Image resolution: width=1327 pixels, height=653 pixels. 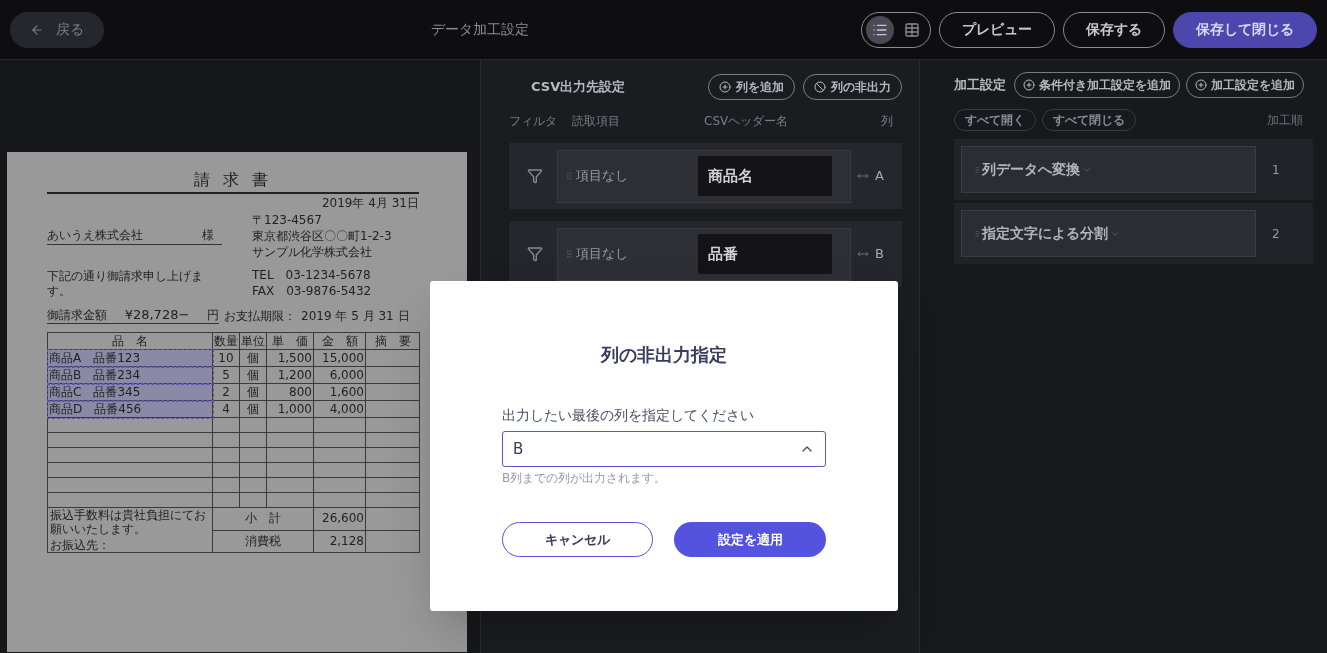 What do you see at coordinates (290, 409) in the screenshot?
I see `table-cell: 1,000` at bounding box center [290, 409].